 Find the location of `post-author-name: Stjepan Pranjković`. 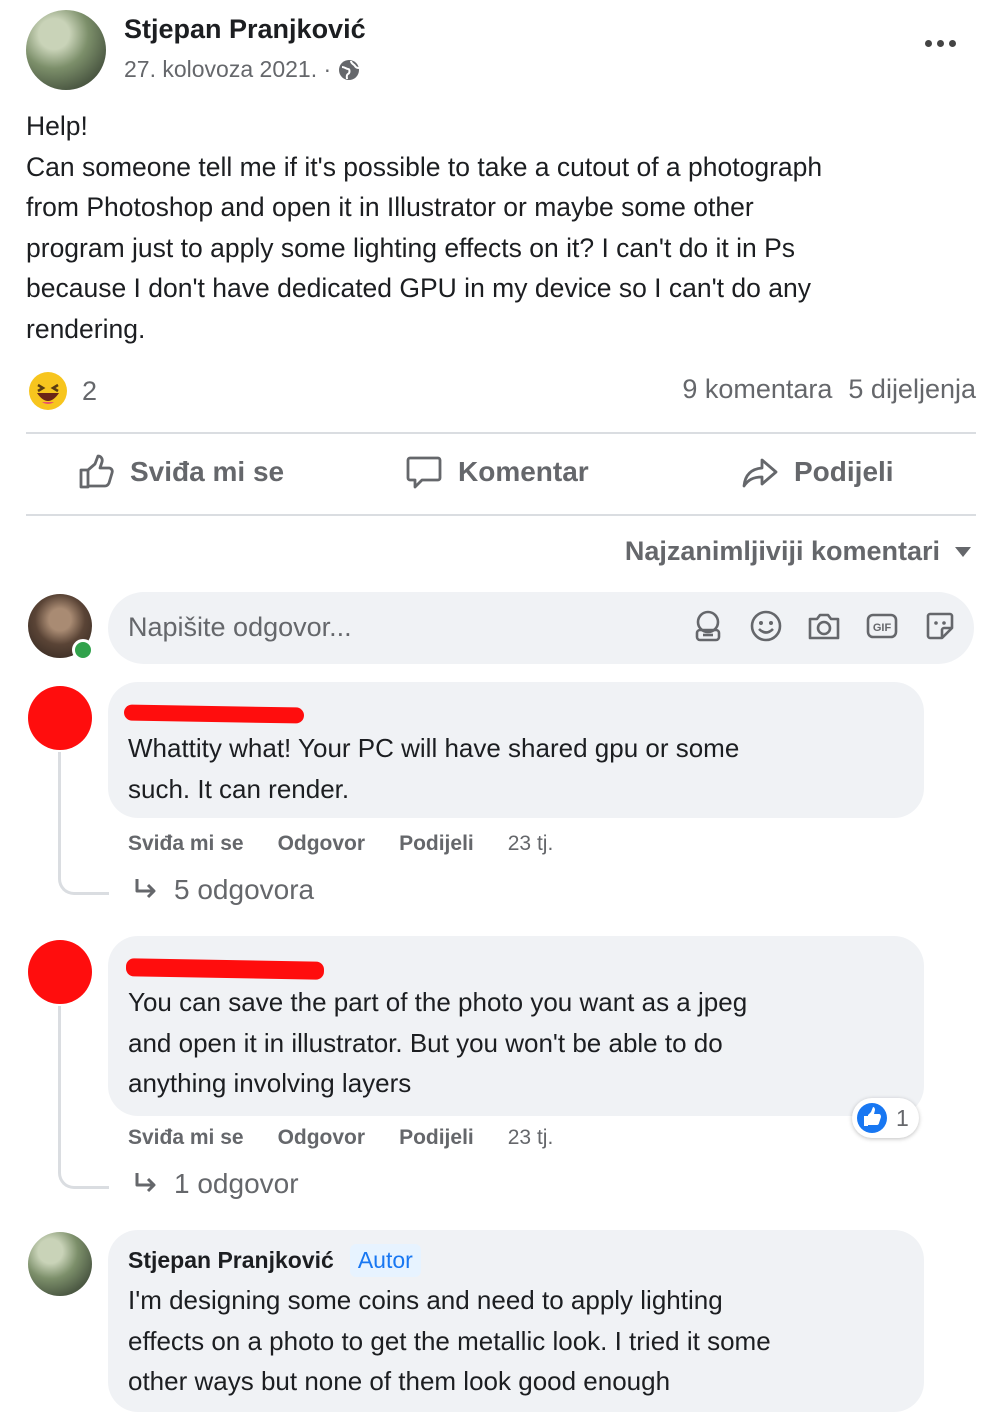

post-author-name: Stjepan Pranjković is located at coordinates (245, 29).